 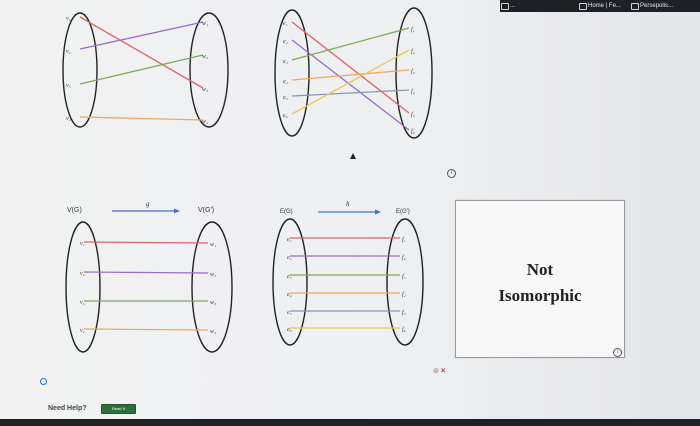 I want to click on incorrect-x-icon: ×, so click(x=443, y=370).